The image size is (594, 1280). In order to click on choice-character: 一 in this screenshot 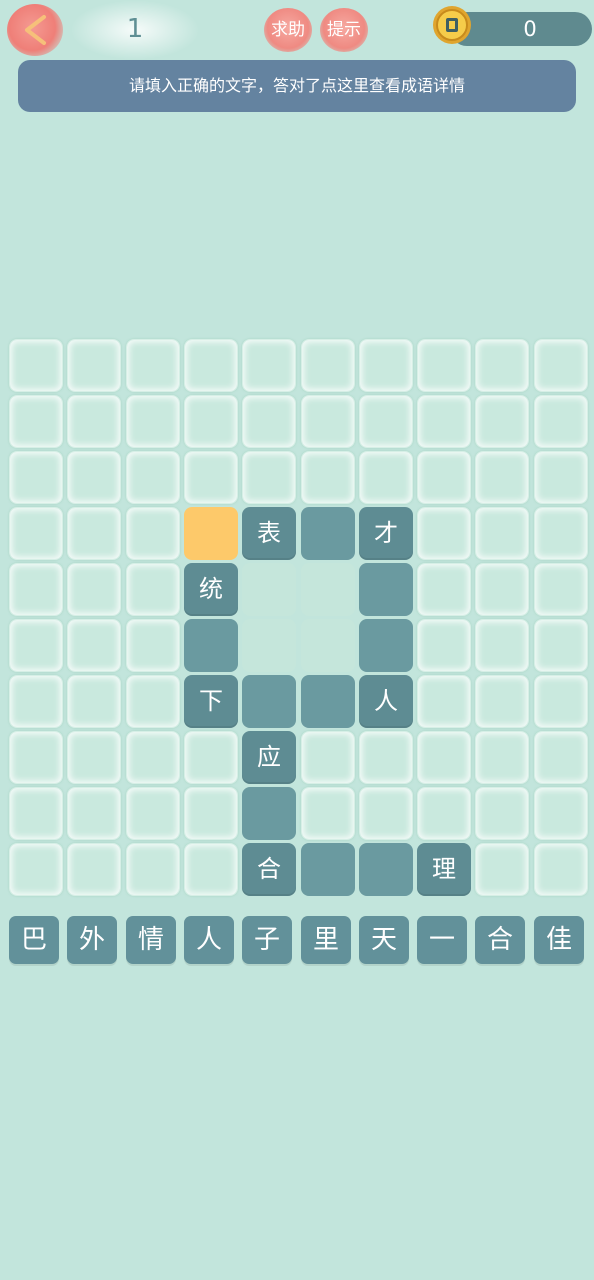, I will do `click(442, 940)`.